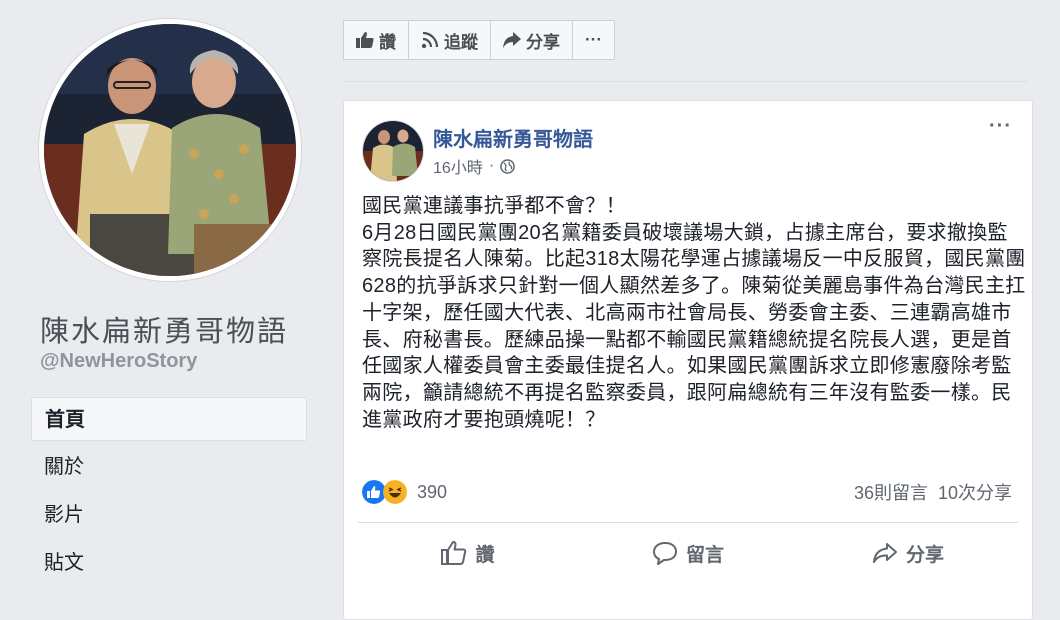 This screenshot has height=620, width=1060. I want to click on rss-follow-icon, so click(430, 40).